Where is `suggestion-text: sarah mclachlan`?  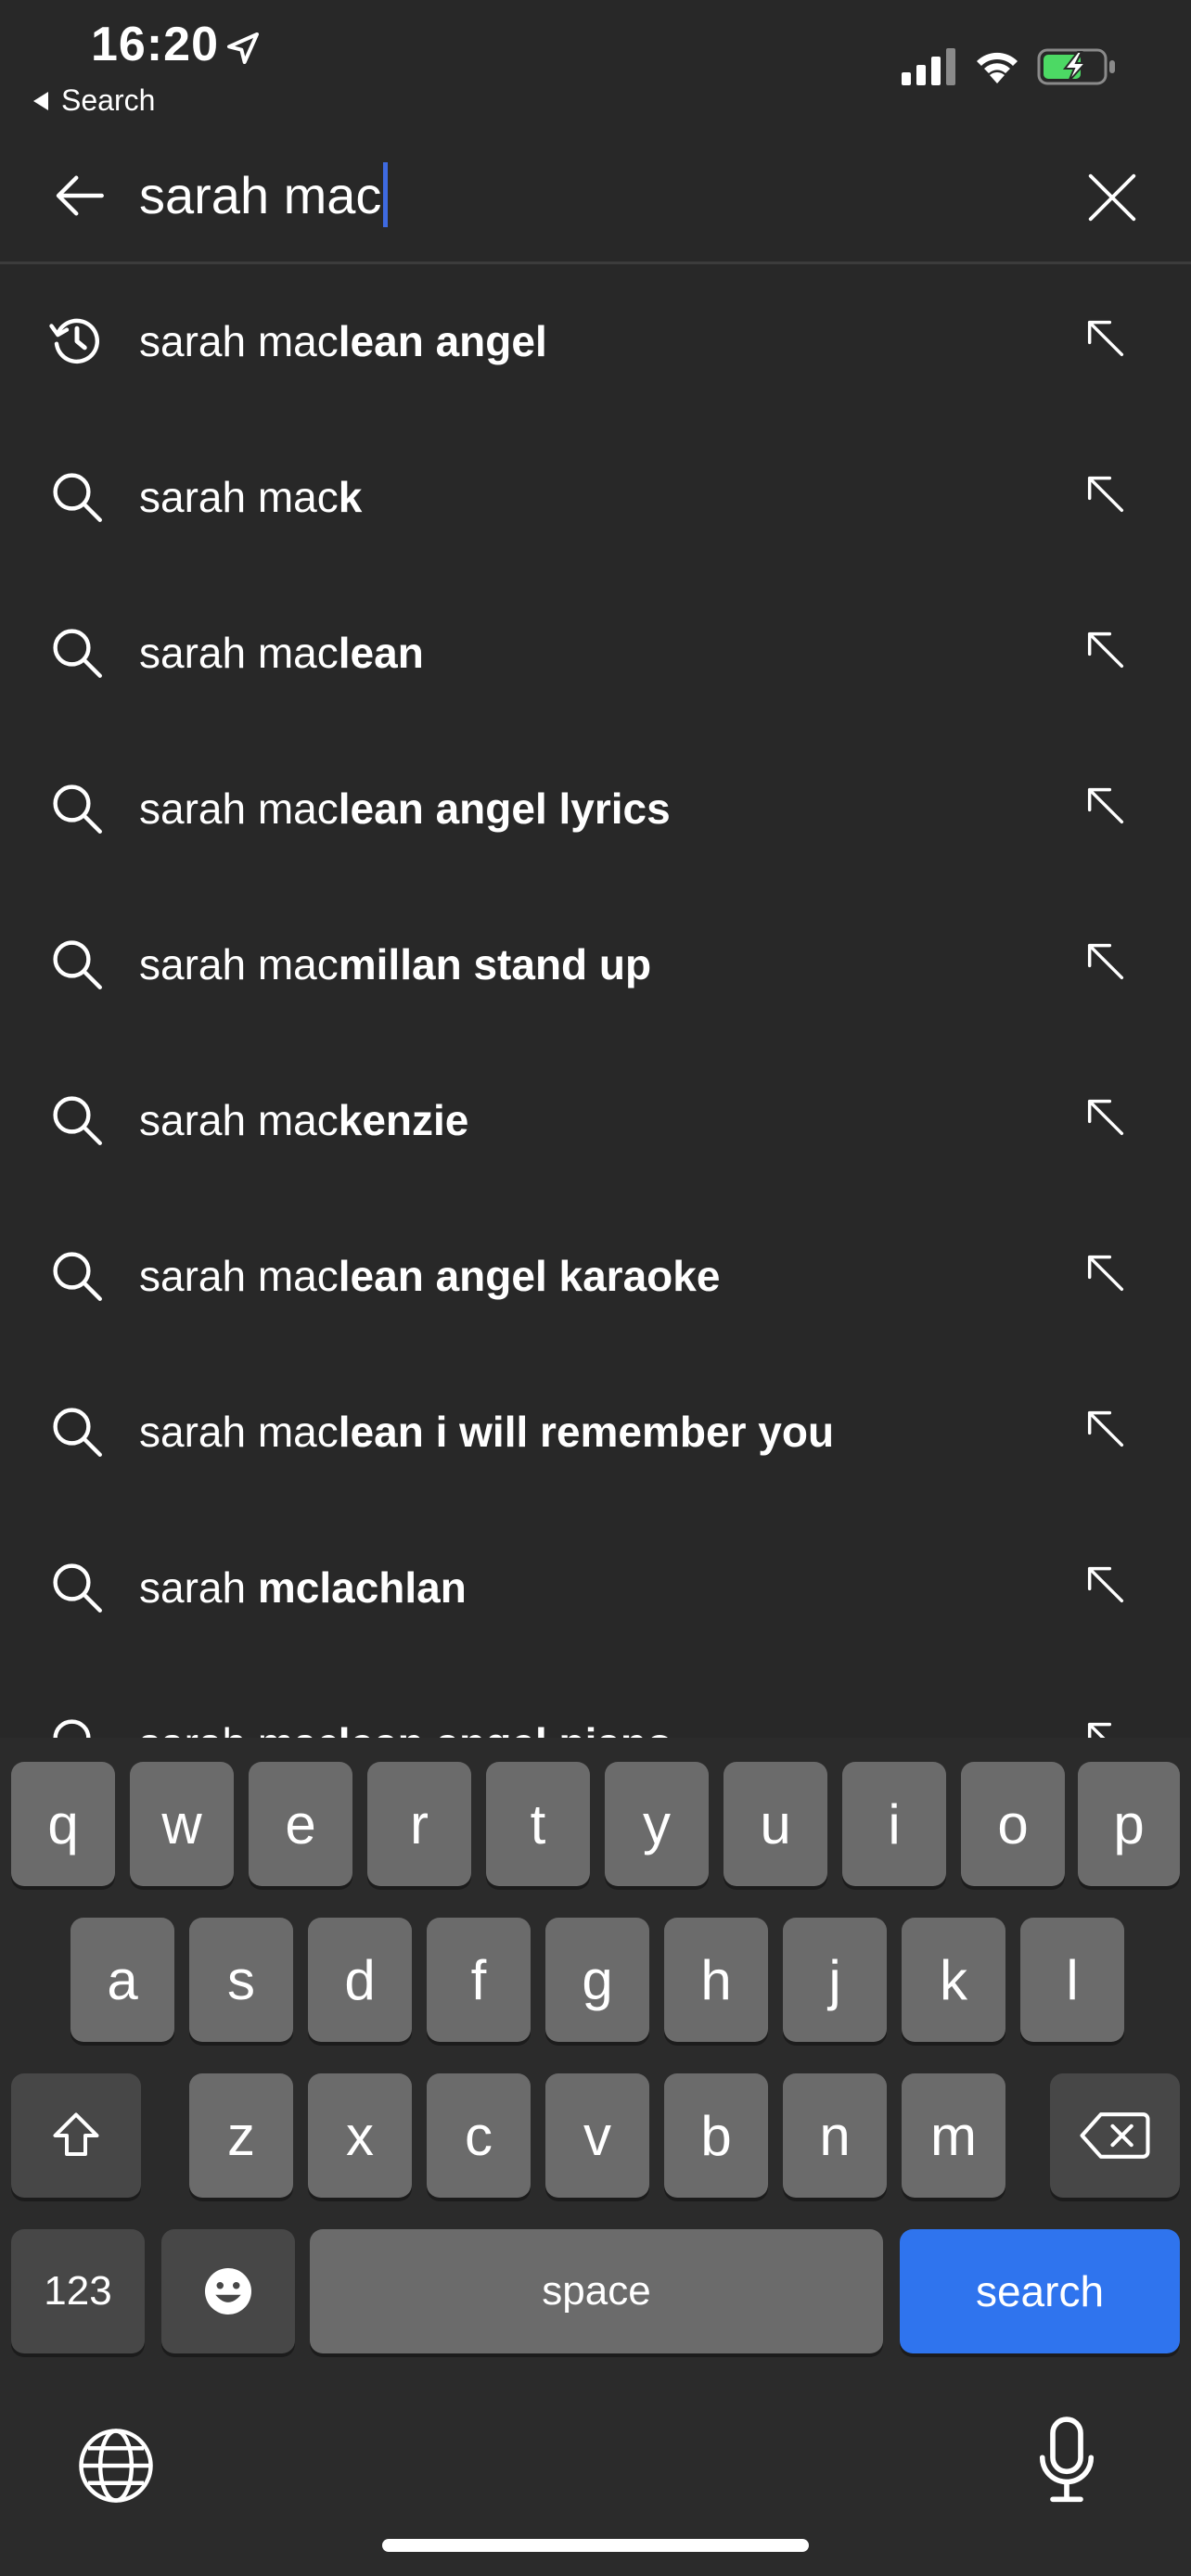
suggestion-text: sarah mclachlan is located at coordinates (303, 1587).